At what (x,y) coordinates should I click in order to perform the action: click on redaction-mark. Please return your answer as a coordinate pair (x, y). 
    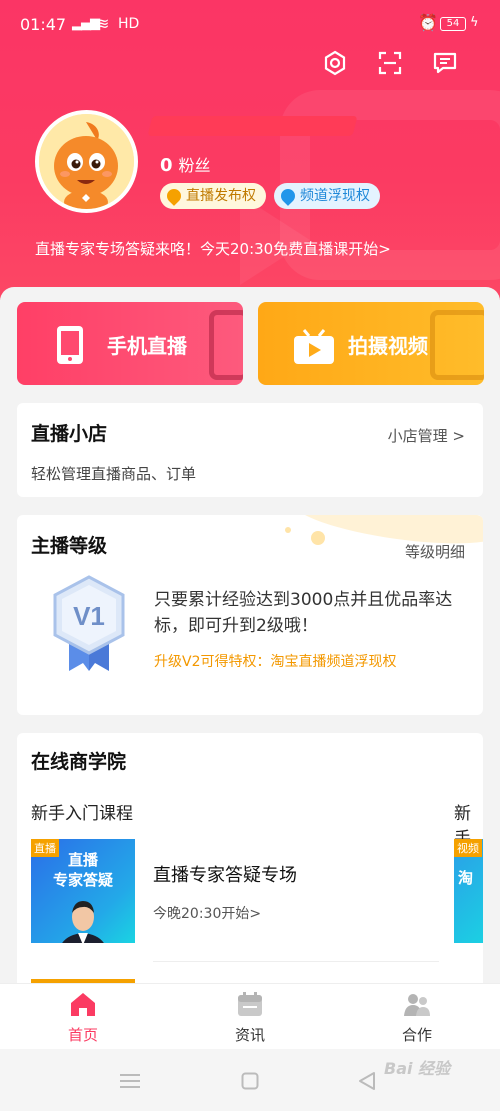
    Looking at the image, I should click on (252, 126).